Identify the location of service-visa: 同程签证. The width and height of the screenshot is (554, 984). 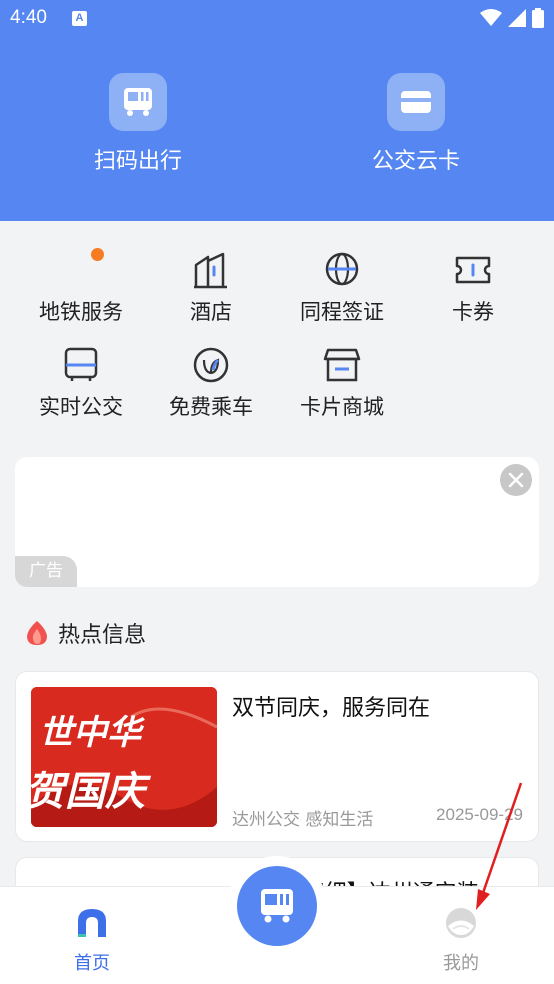
(342, 288).